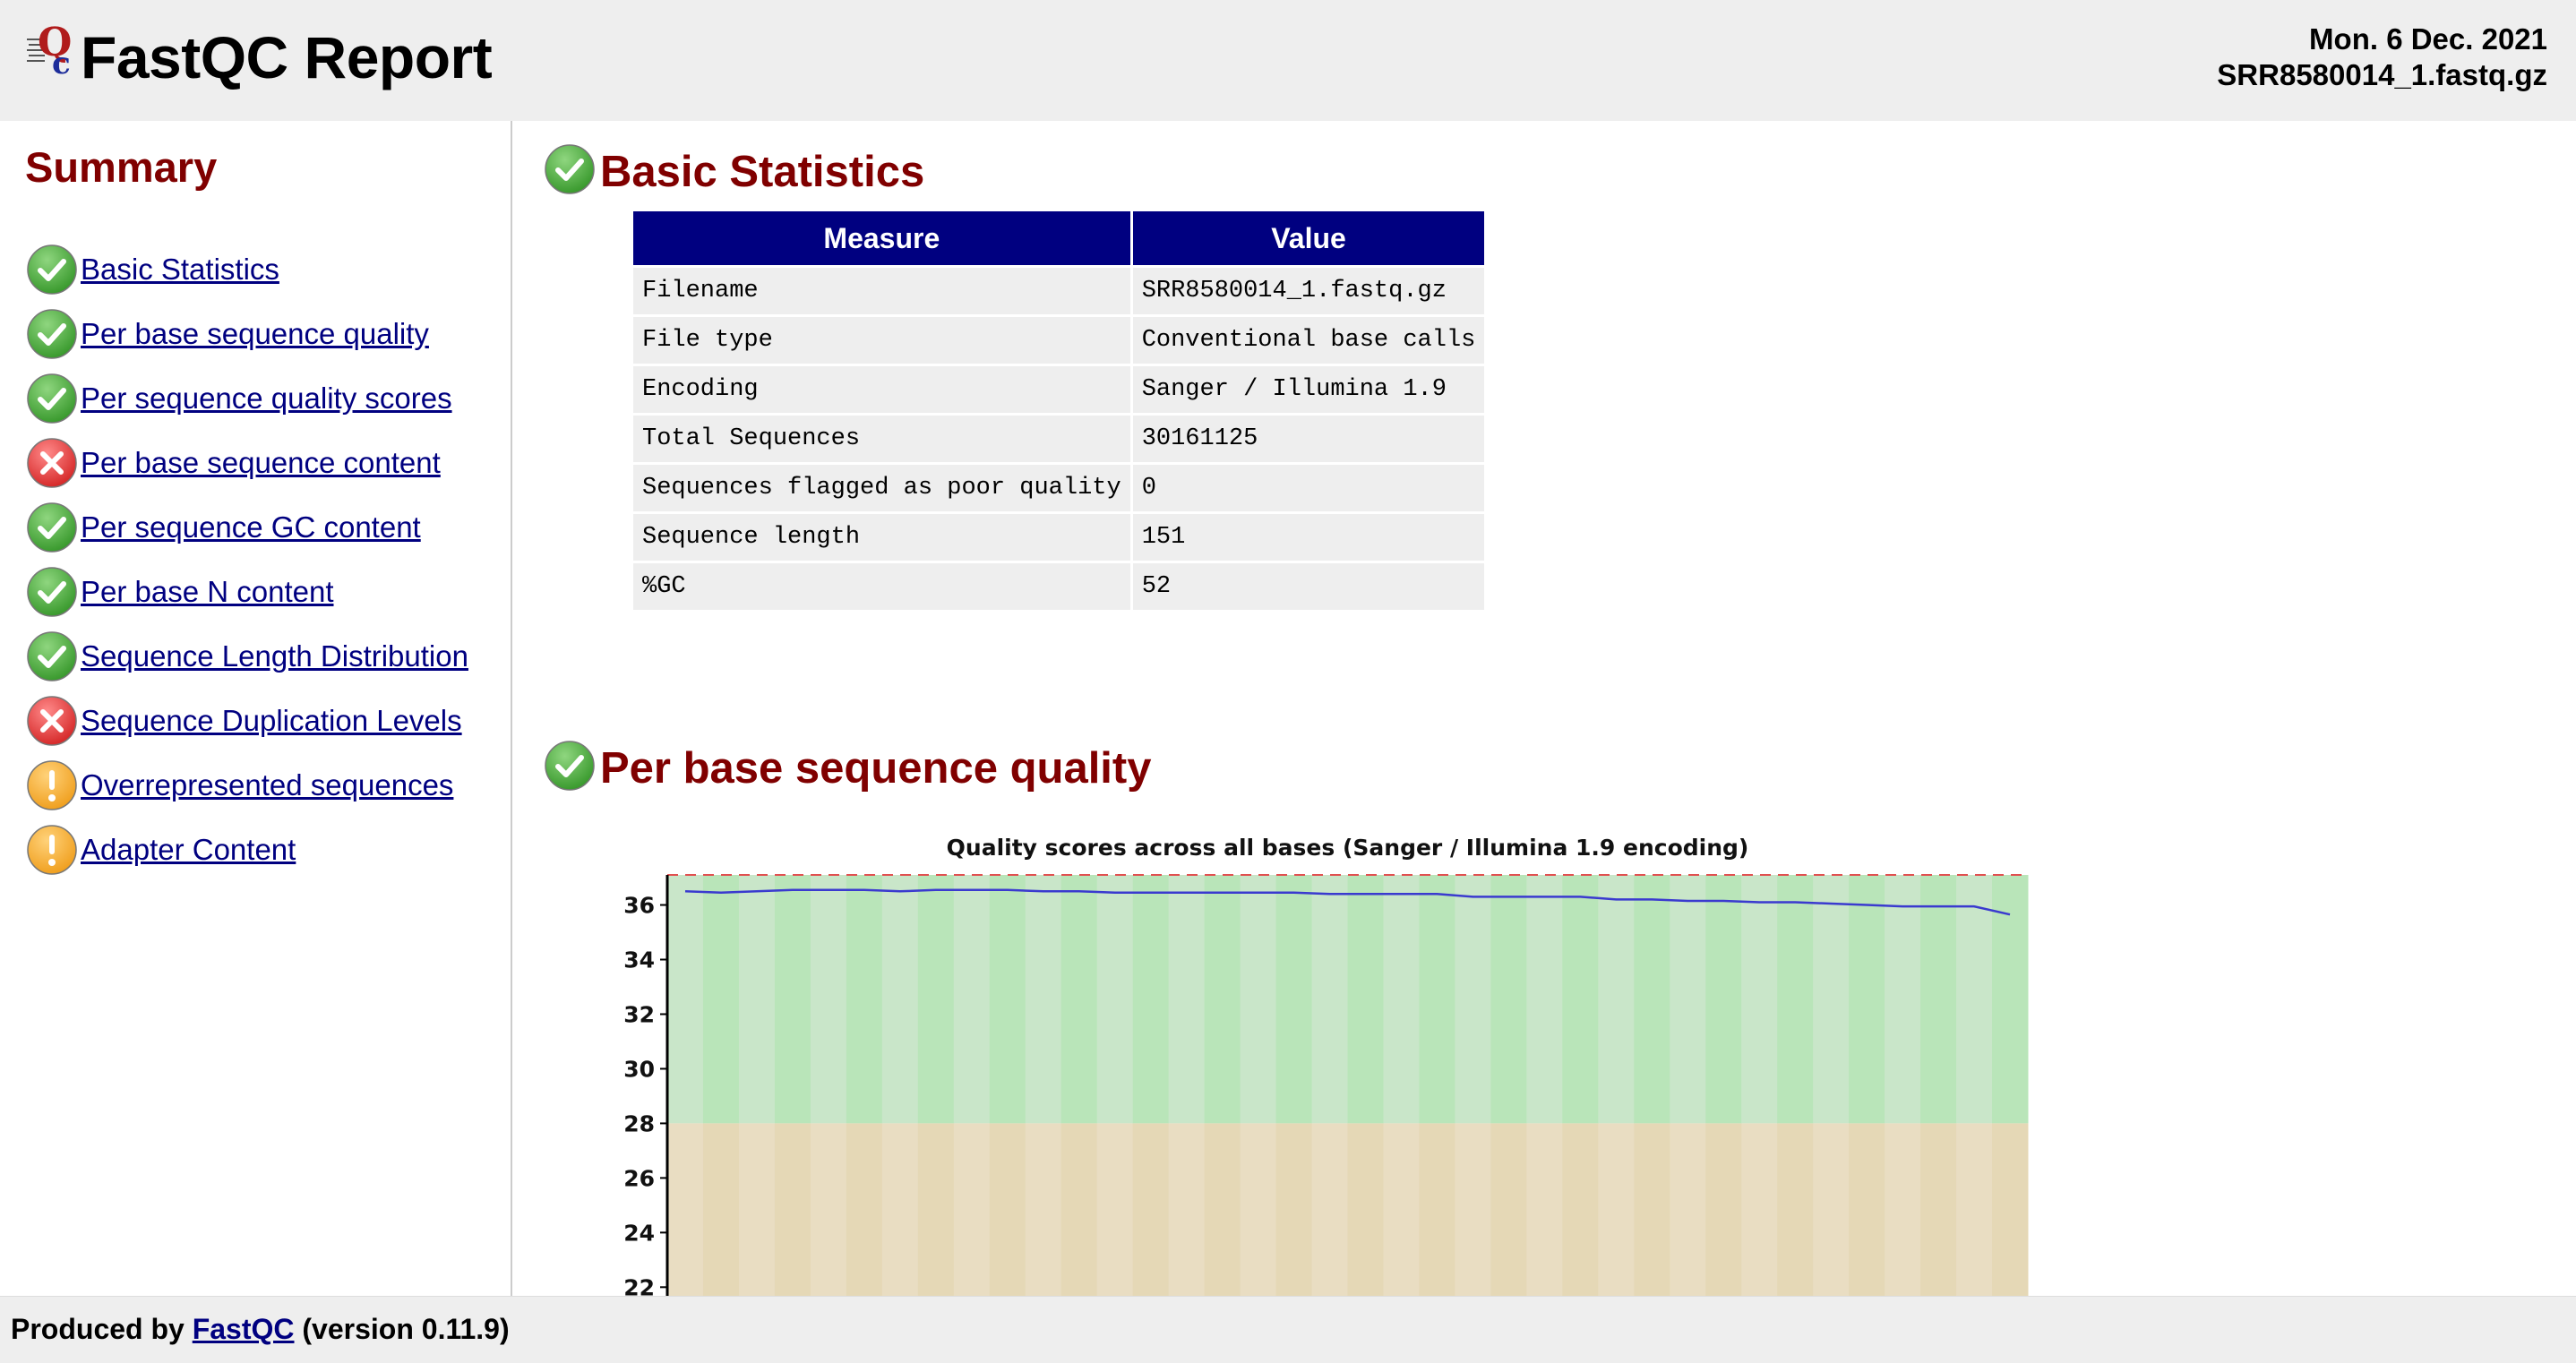 This screenshot has height=1363, width=2576. Describe the element at coordinates (1308, 291) in the screenshot. I see `value-cell: SRR8580014_1.fastq.gz` at that location.